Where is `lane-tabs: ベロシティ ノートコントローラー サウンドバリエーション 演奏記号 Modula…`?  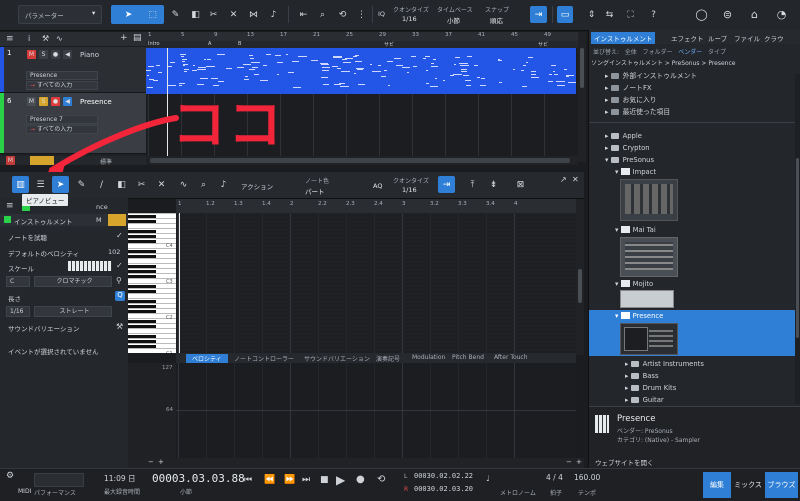 lane-tabs: ベロシティ ノートコントローラー サウンドバリエーション 演奏記号 Modula… is located at coordinates (376, 358).